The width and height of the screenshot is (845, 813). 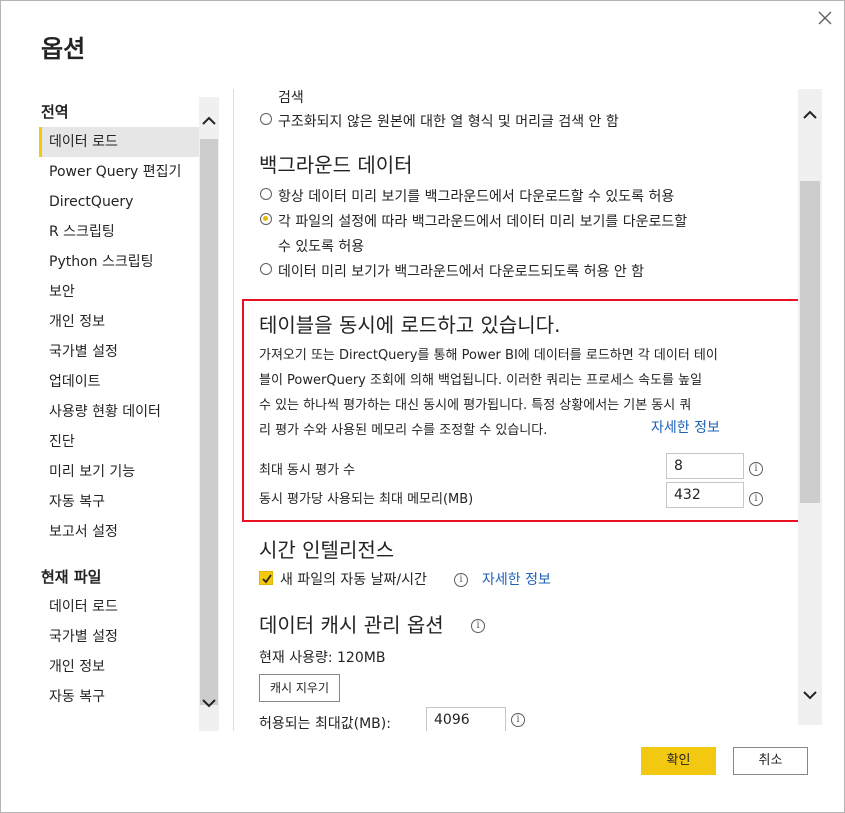 What do you see at coordinates (119, 412) in the screenshot?
I see `nav-item-usage-data: 사용량 현황 데이터` at bounding box center [119, 412].